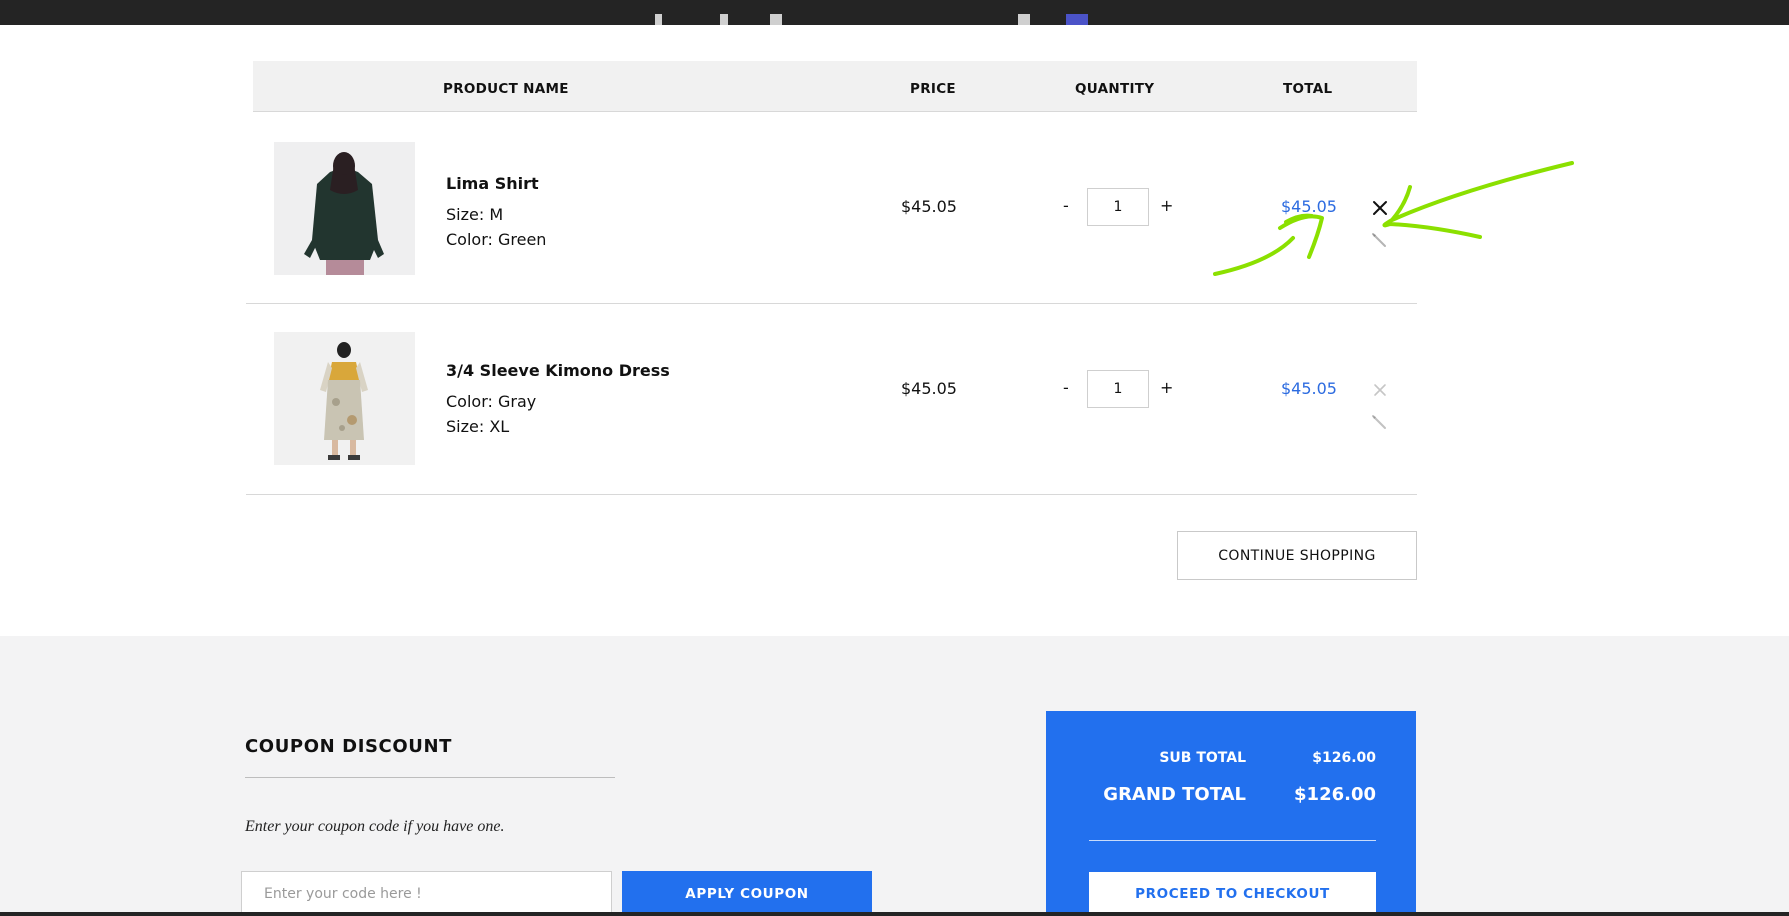 The height and width of the screenshot is (916, 1789). I want to click on coupon-hint: Enter your coupon code if you have one., so click(375, 826).